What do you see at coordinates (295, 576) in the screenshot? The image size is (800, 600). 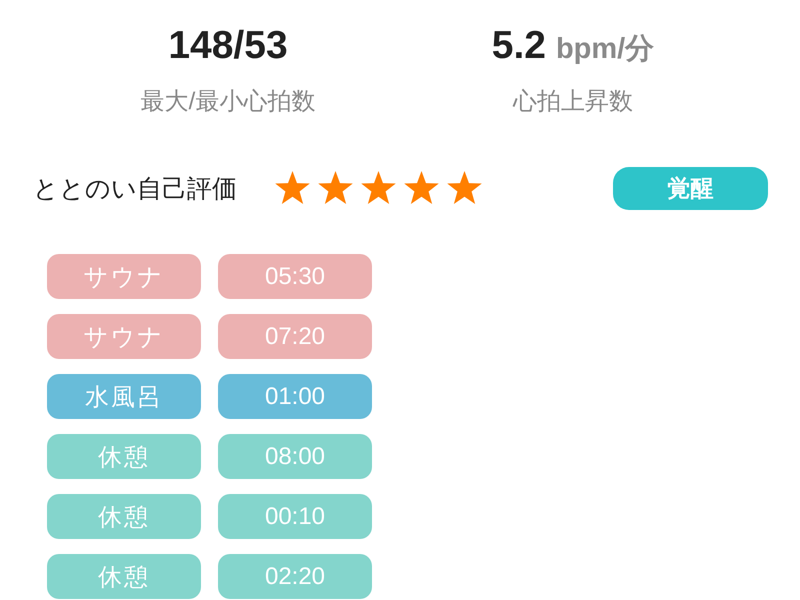 I see `duration-tag: 02:20` at bounding box center [295, 576].